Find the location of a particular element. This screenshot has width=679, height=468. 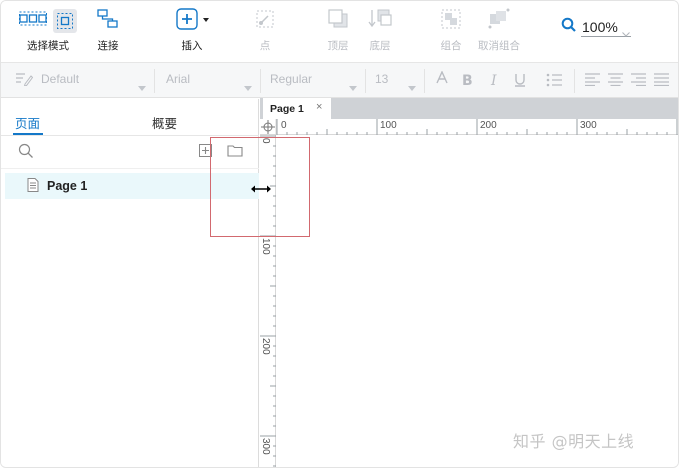

send-bottom-button: 底层 is located at coordinates (380, 33).